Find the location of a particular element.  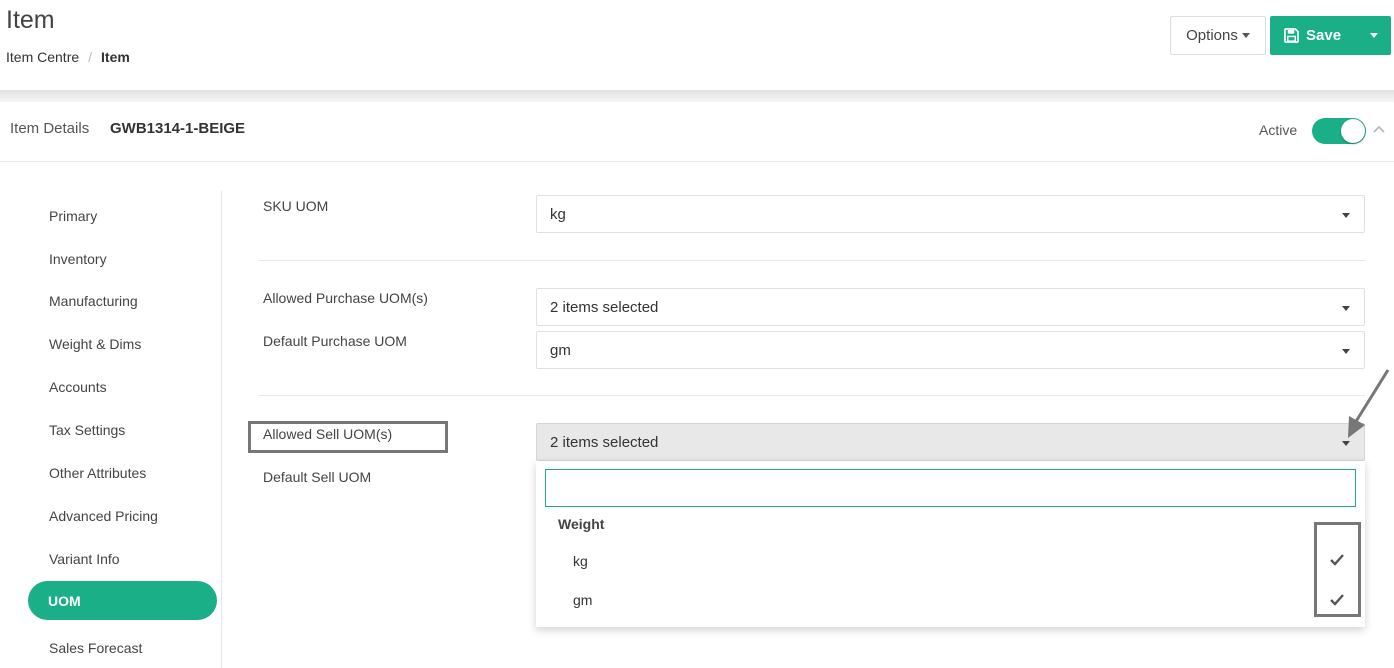

item-details-bar: Item Details GWB1314-1-BEIGE Active is located at coordinates (697, 132).